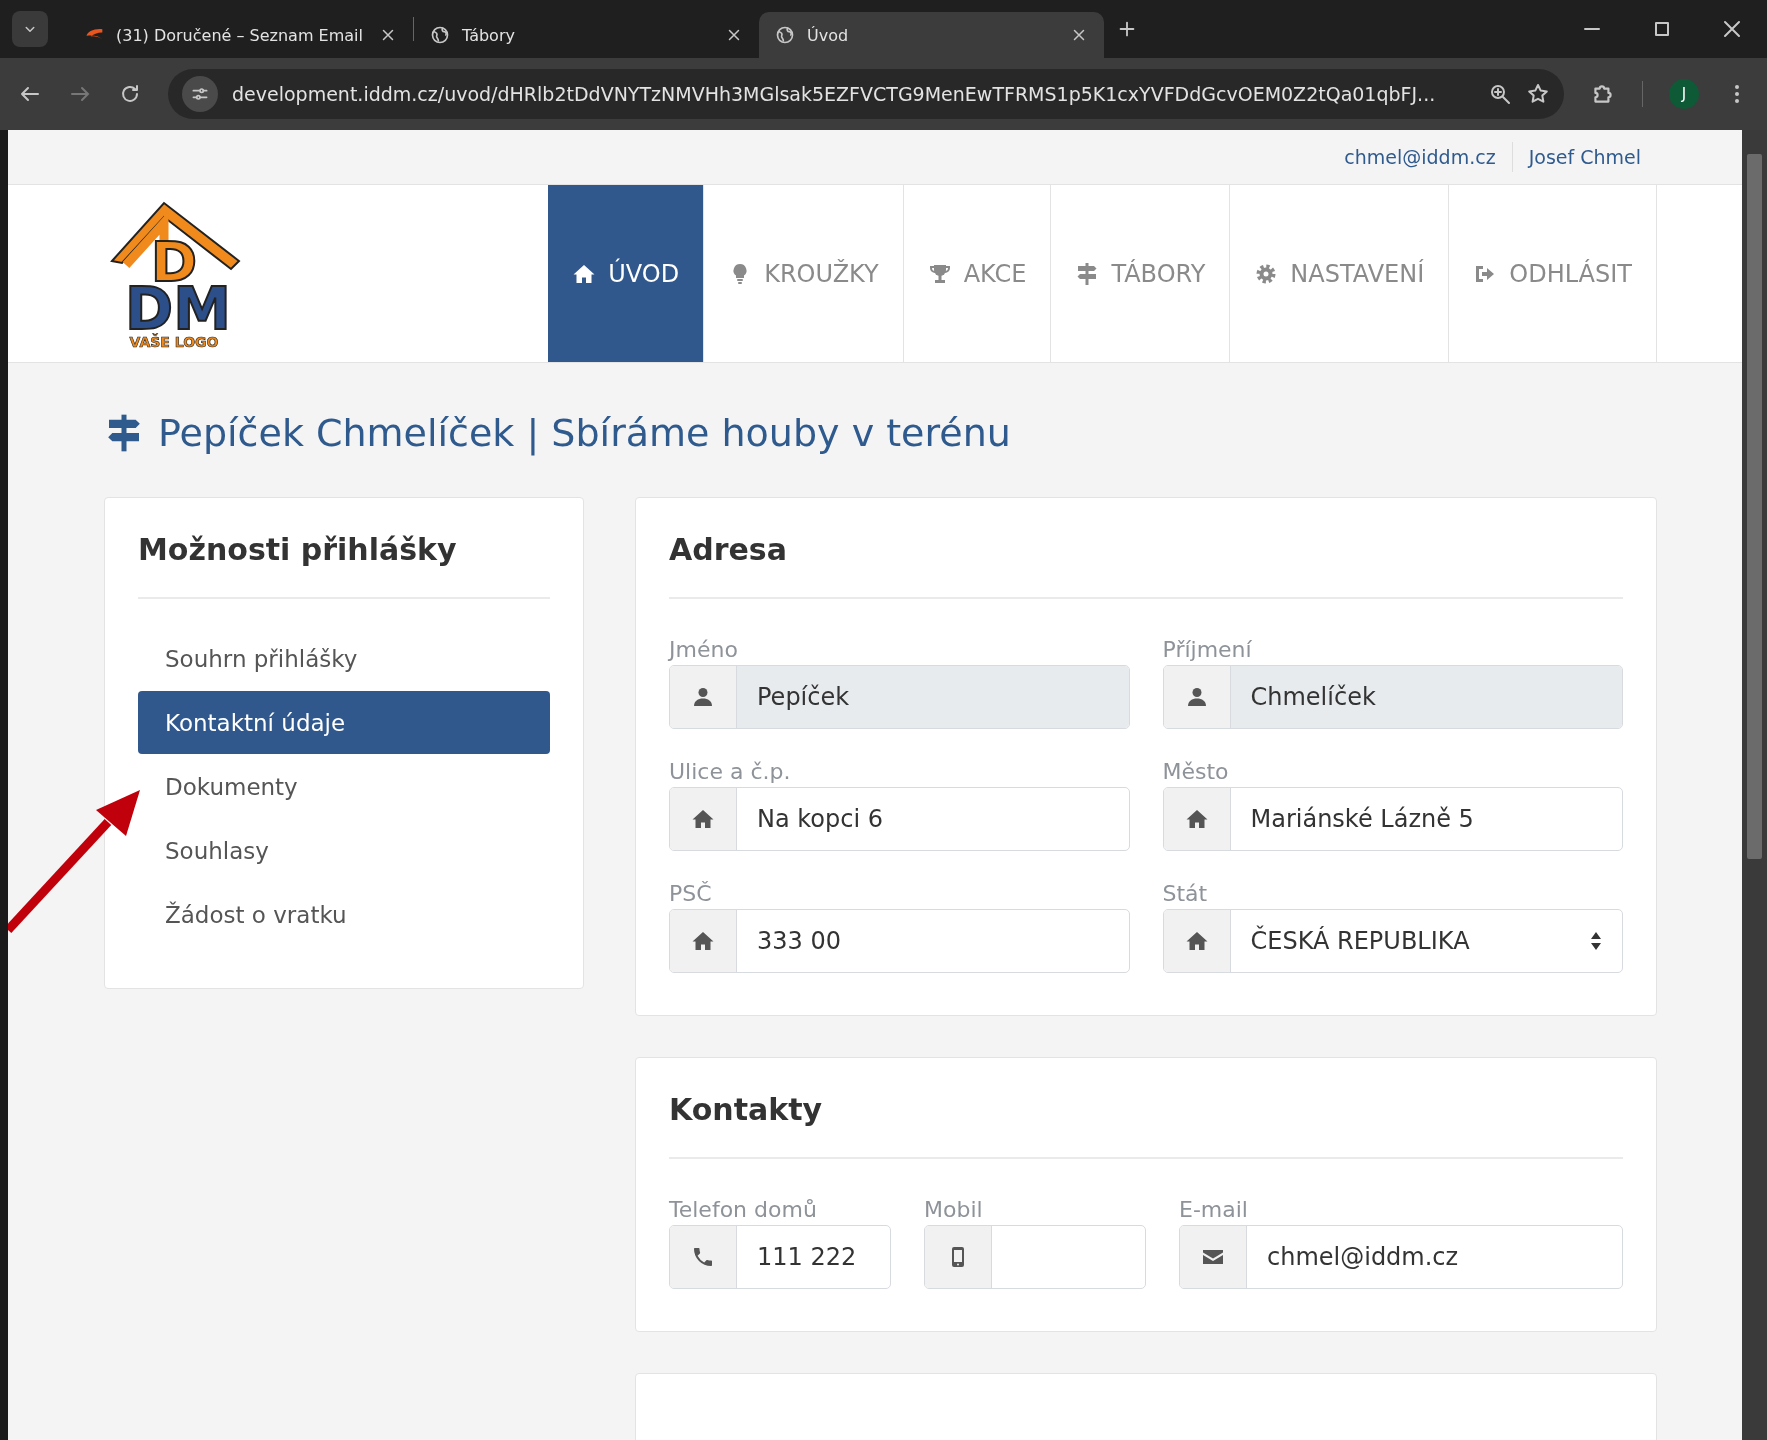 The width and height of the screenshot is (1767, 1440). Describe the element at coordinates (703, 649) in the screenshot. I see `field-label: Jméno` at that location.